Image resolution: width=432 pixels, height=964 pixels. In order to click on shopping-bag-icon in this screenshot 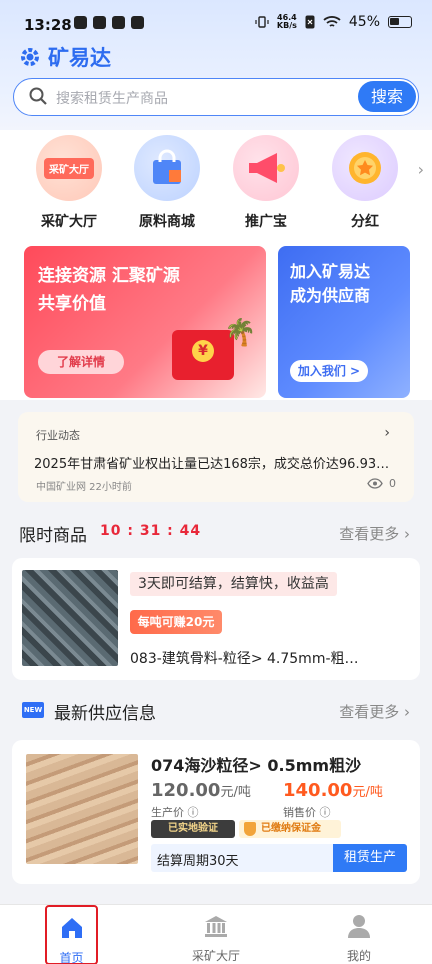, I will do `click(167, 168)`.